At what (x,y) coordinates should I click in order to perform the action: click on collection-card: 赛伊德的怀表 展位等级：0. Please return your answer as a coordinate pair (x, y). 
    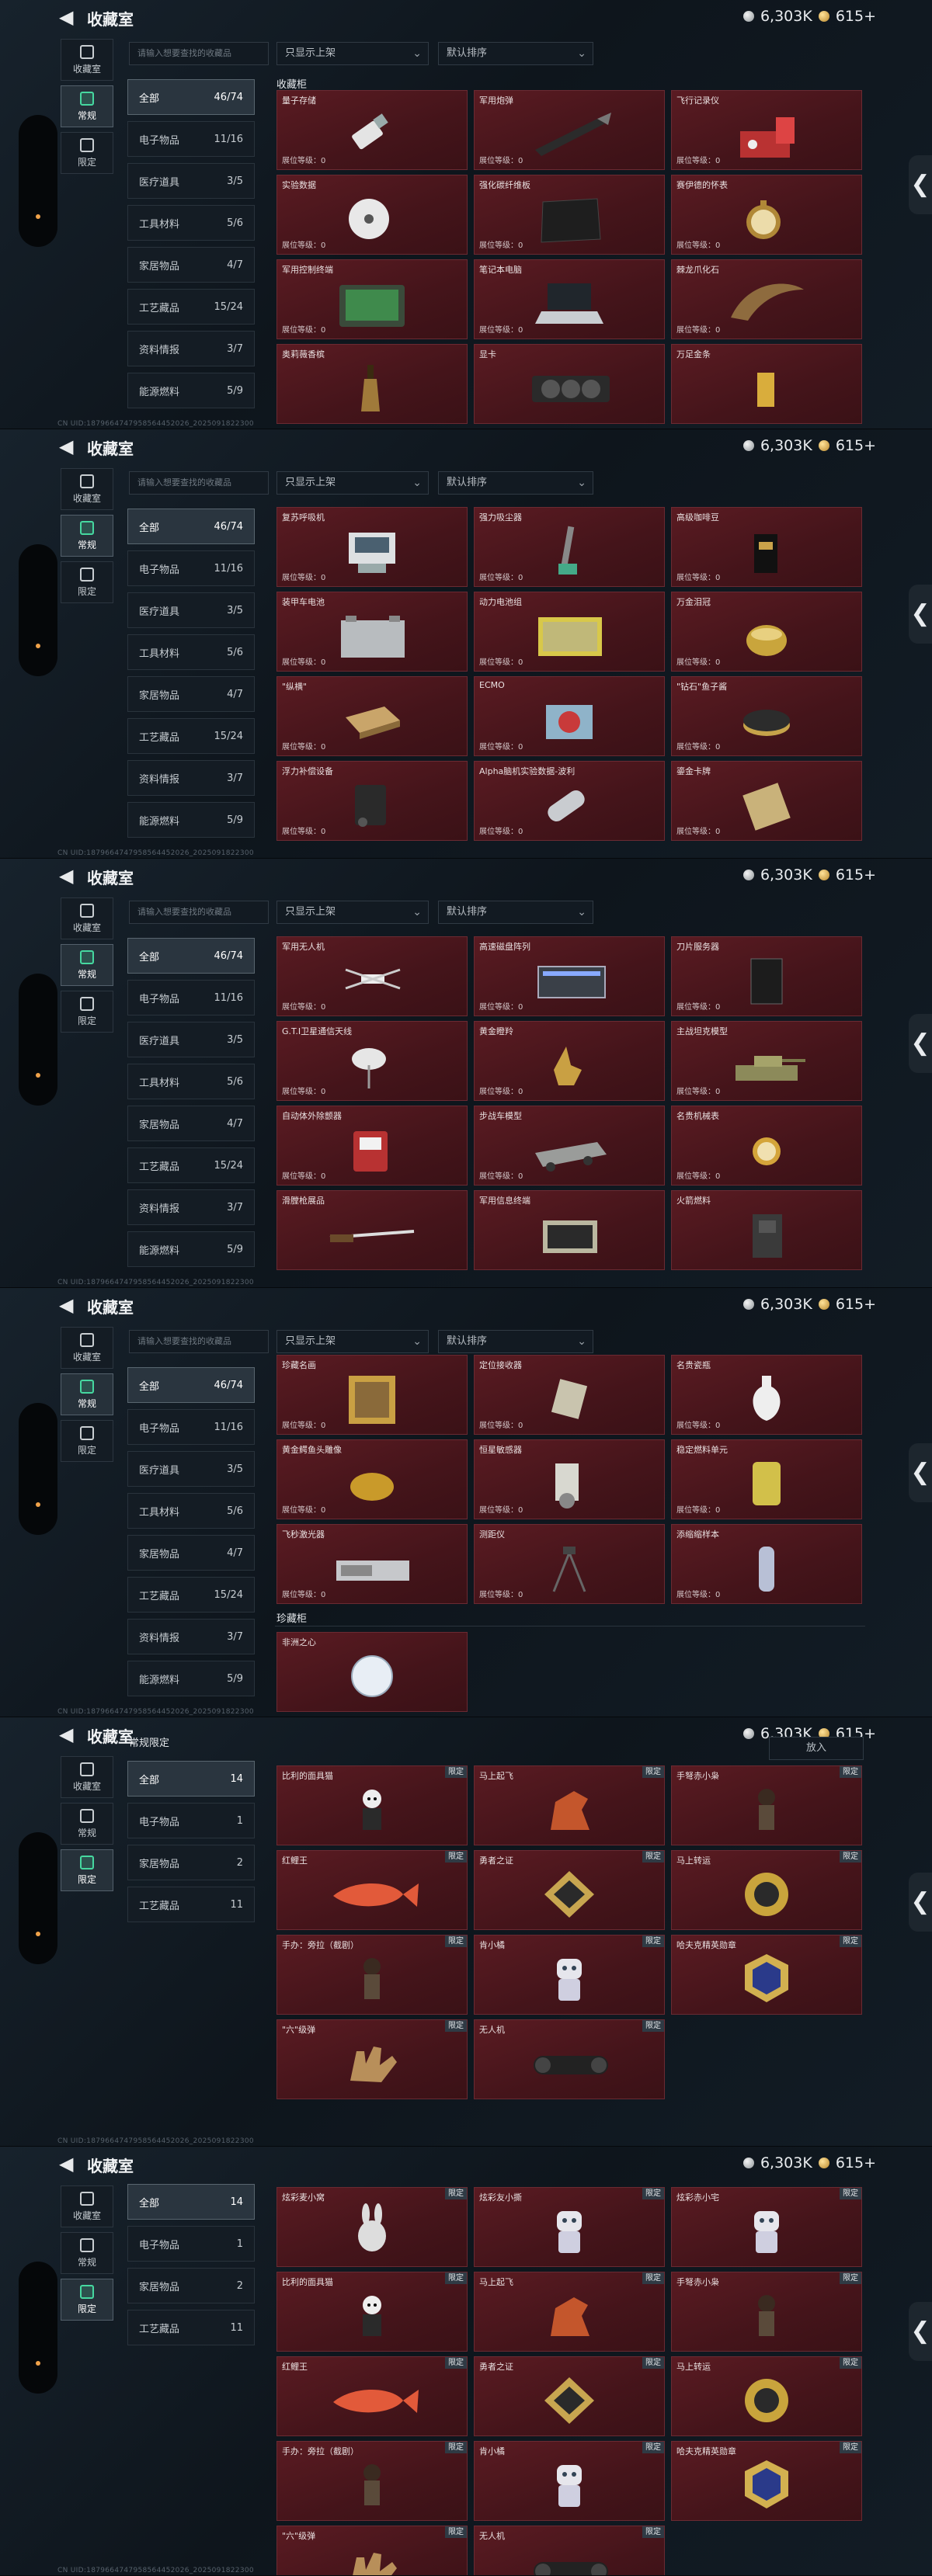
    Looking at the image, I should click on (766, 215).